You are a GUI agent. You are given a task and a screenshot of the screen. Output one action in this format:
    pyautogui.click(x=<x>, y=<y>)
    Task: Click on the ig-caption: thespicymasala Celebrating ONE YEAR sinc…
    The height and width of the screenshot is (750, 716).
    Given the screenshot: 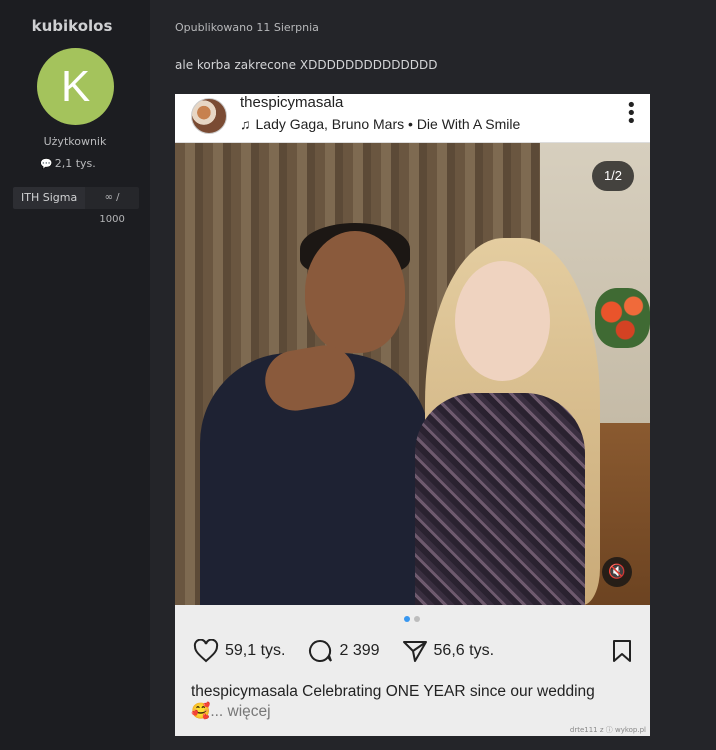 What is the action you would take?
    pyautogui.click(x=411, y=702)
    